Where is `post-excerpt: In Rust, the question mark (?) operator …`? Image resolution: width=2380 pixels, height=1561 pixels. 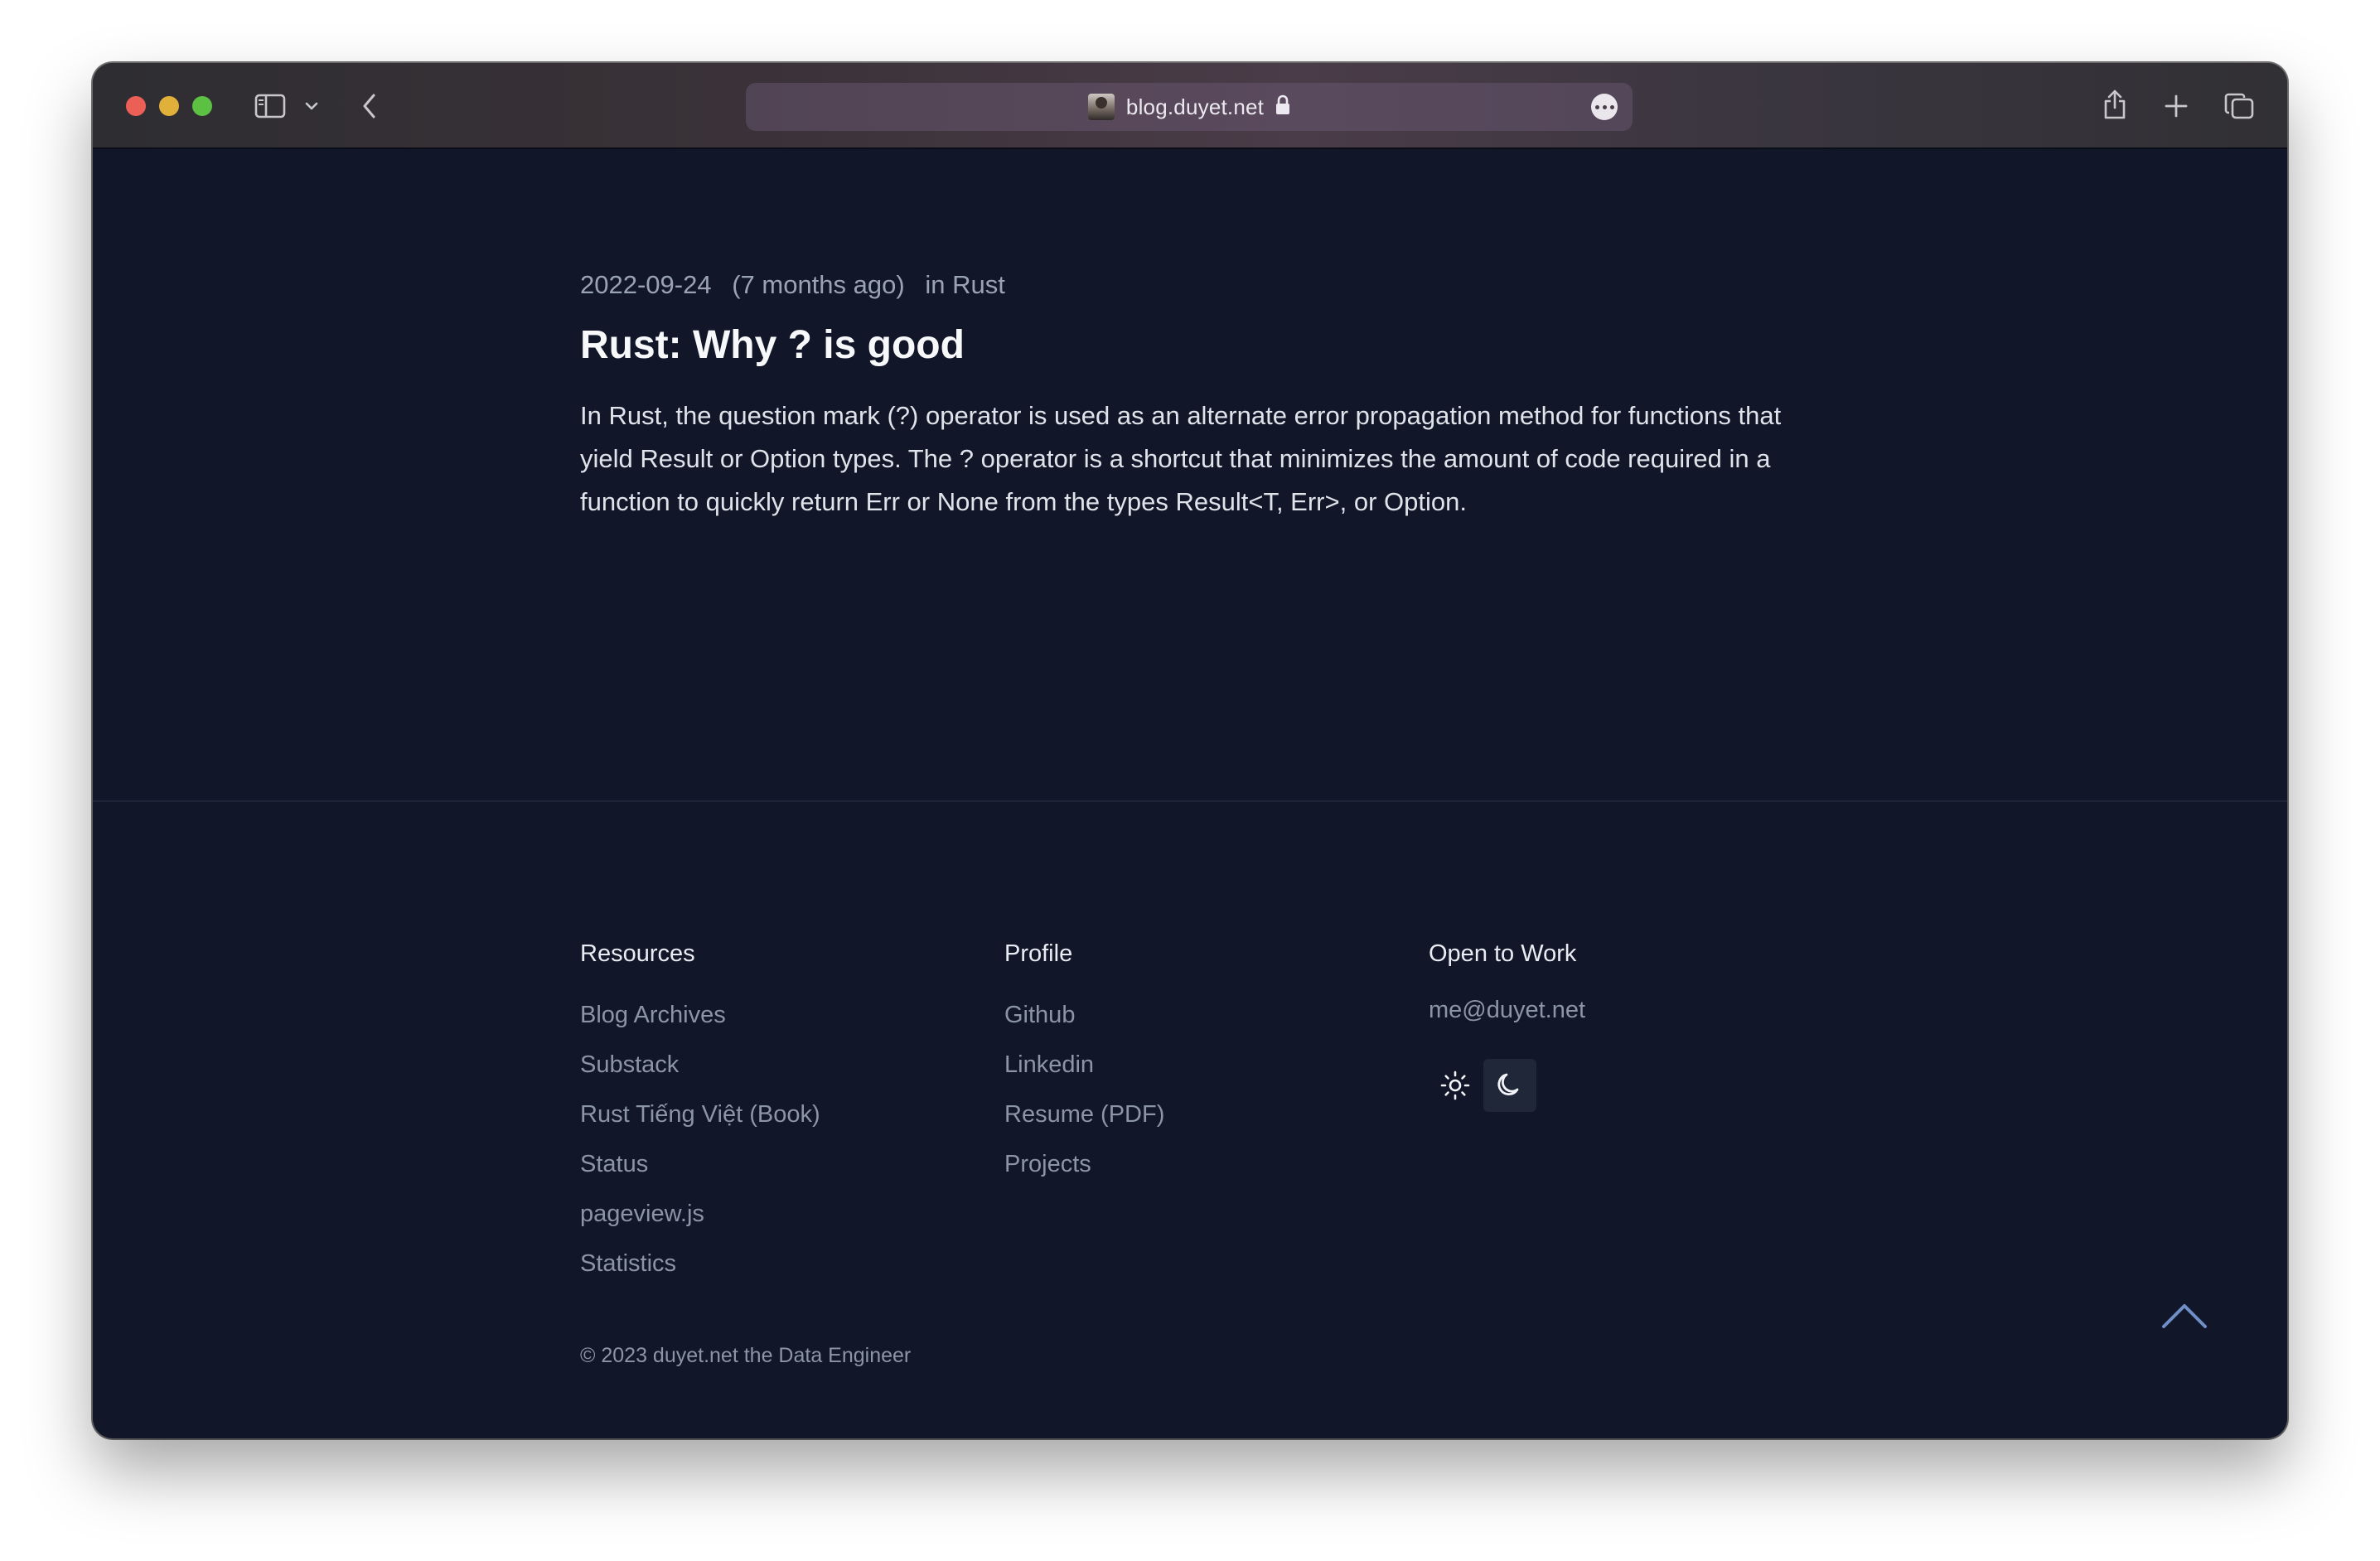 post-excerpt: In Rust, the question mark (?) operator … is located at coordinates (1181, 458).